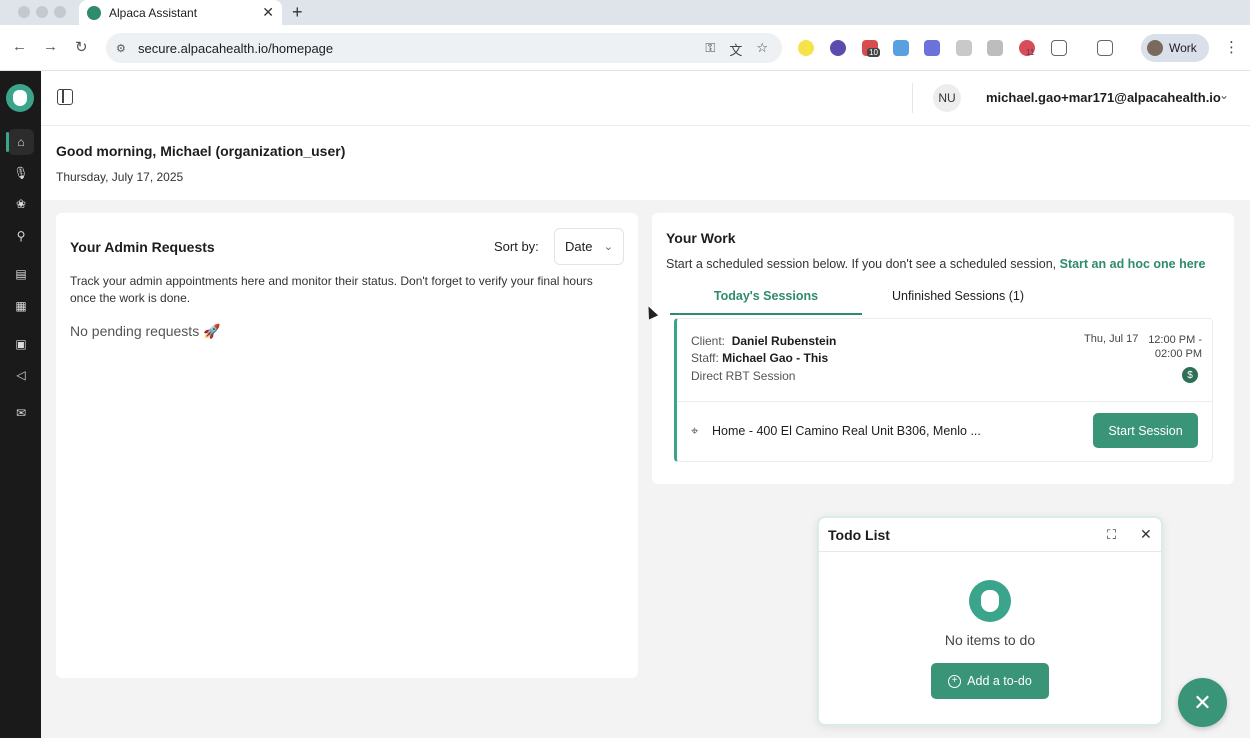 This screenshot has width=1250, height=738. Describe the element at coordinates (268, 12) in the screenshot. I see `tab-close-icon: ✕` at that location.